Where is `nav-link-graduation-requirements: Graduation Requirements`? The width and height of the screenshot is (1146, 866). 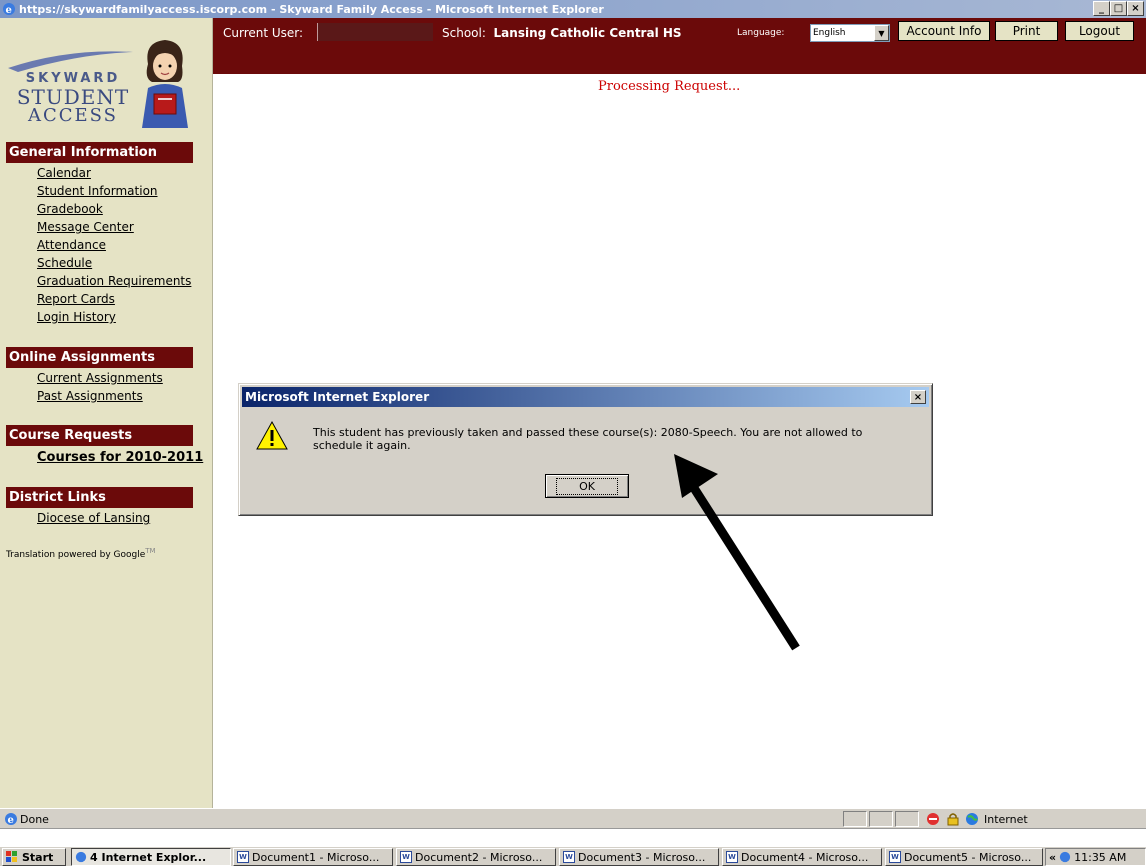 nav-link-graduation-requirements: Graduation Requirements is located at coordinates (114, 281).